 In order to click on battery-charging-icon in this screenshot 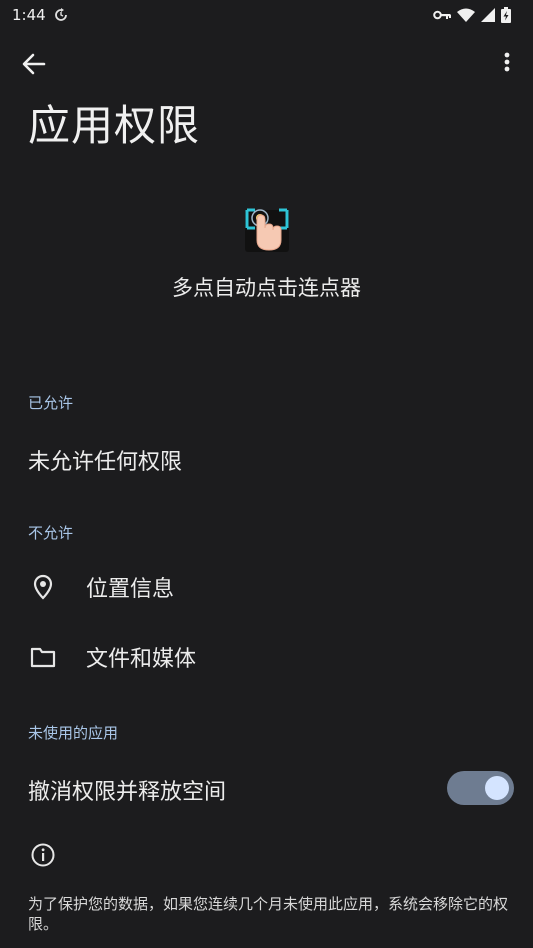, I will do `click(506, 15)`.